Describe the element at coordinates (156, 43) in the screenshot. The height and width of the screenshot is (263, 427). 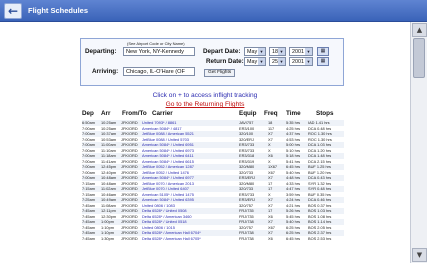
I see `airport-hint: (See Airport Code or City Name)` at that location.